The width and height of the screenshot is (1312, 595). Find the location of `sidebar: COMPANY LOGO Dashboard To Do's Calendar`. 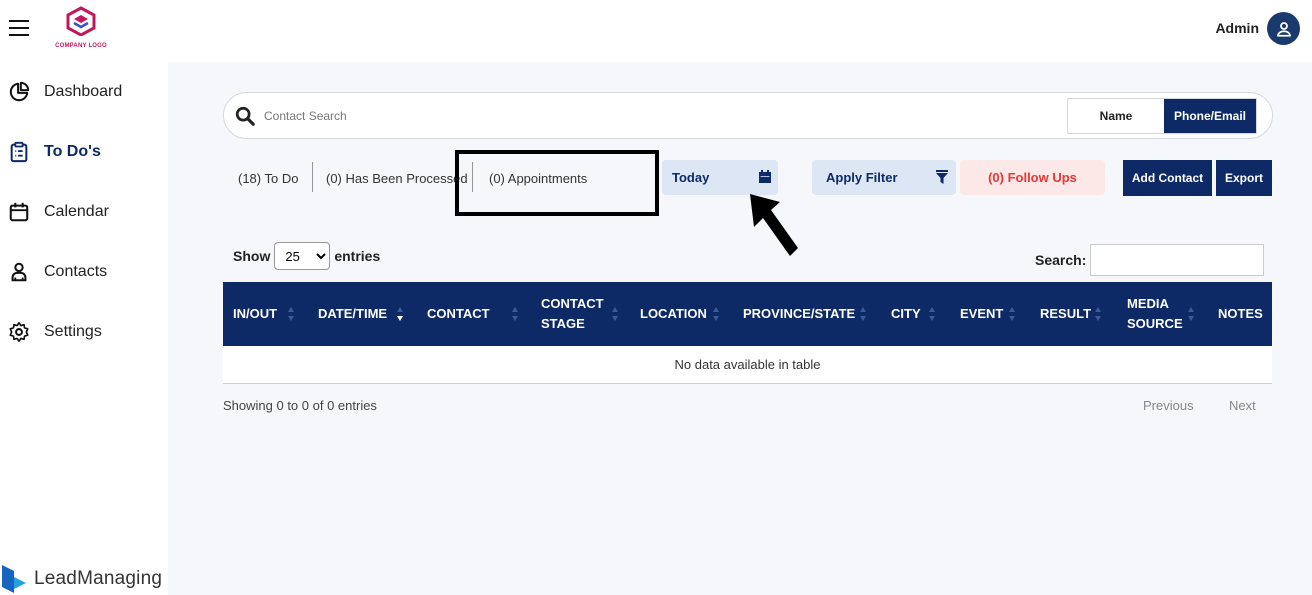

sidebar: COMPANY LOGO Dashboard To Do's Calendar is located at coordinates (84, 297).